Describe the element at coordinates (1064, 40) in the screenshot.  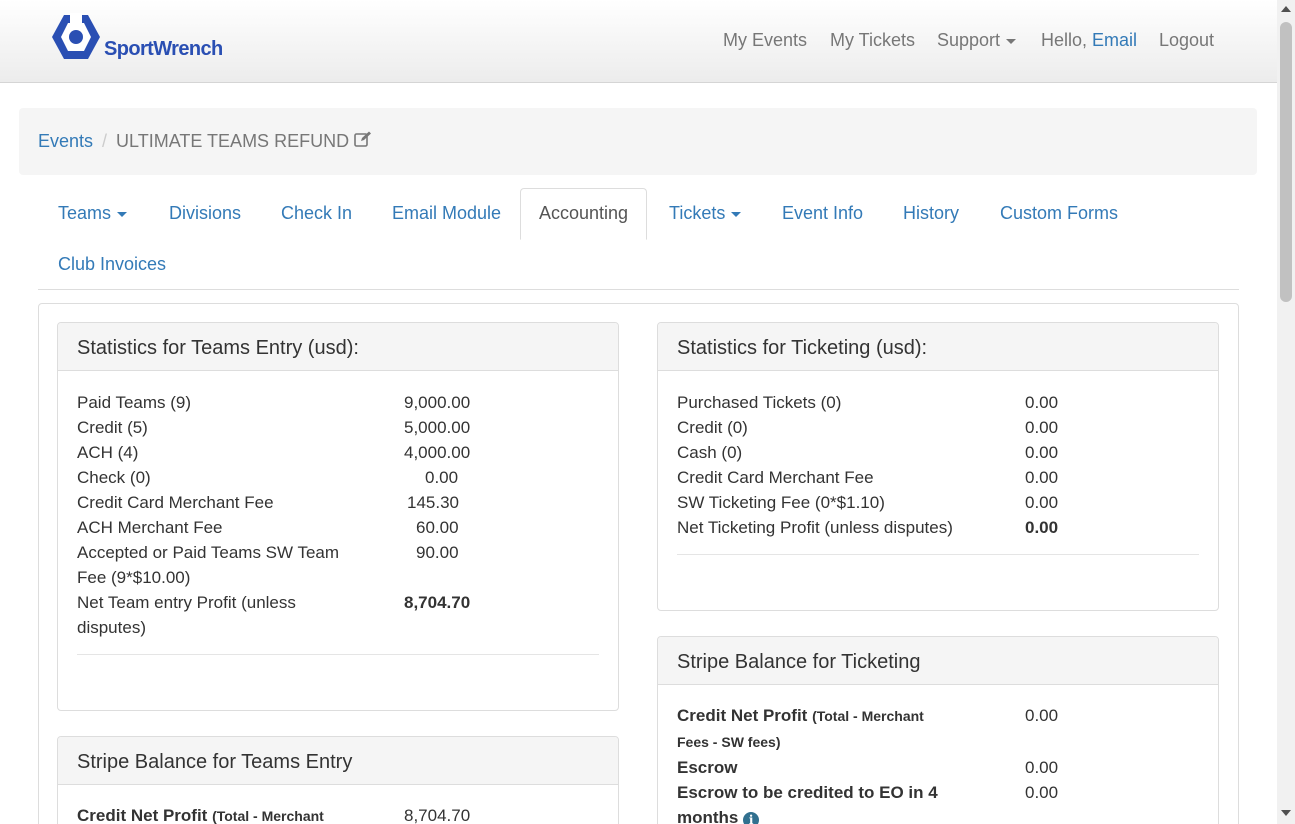
I see `greeting-text: Hello,` at that location.